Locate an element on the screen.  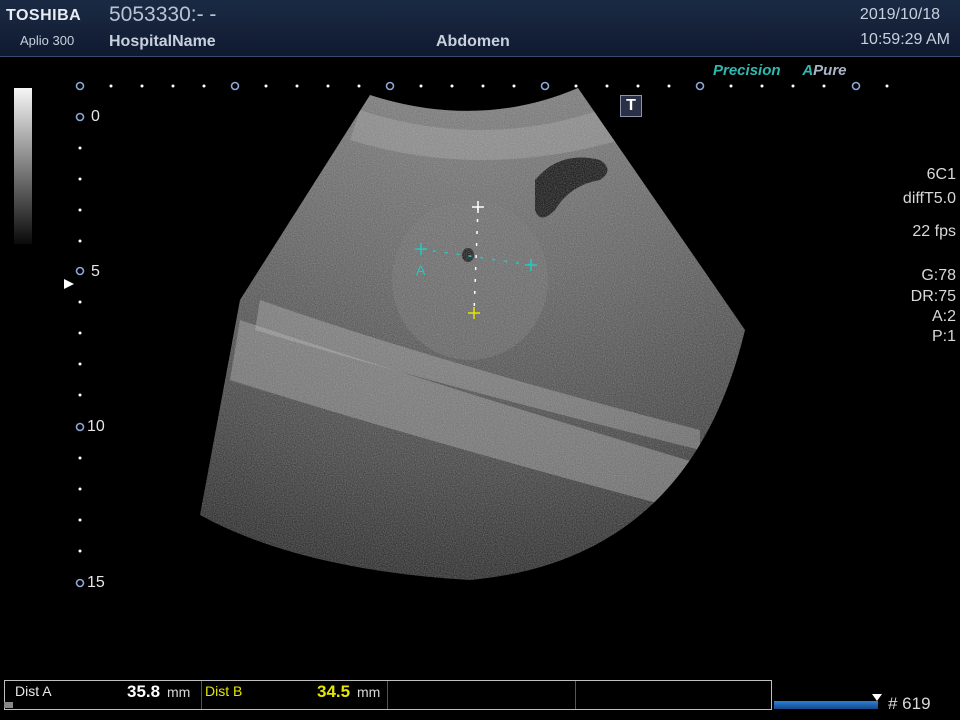
caliper-a-label: A is located at coordinates (421, 270).